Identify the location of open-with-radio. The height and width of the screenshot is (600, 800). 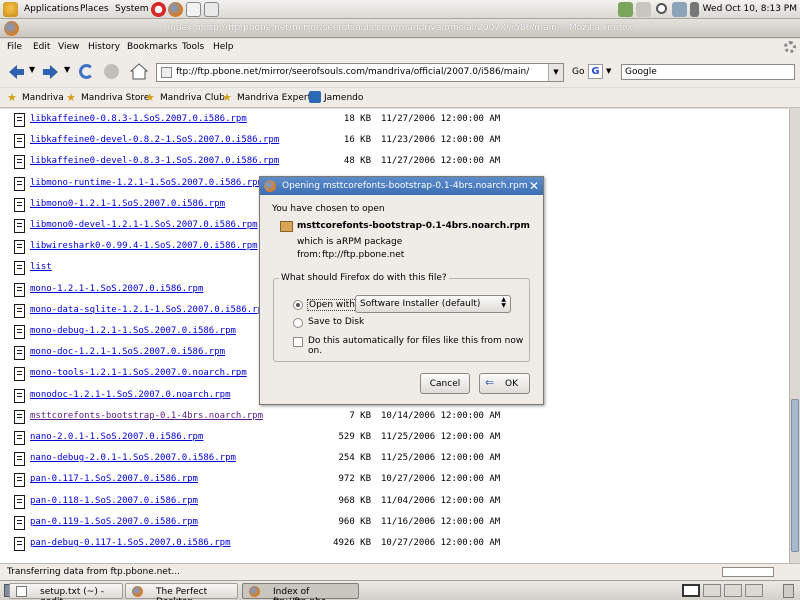
(298, 305).